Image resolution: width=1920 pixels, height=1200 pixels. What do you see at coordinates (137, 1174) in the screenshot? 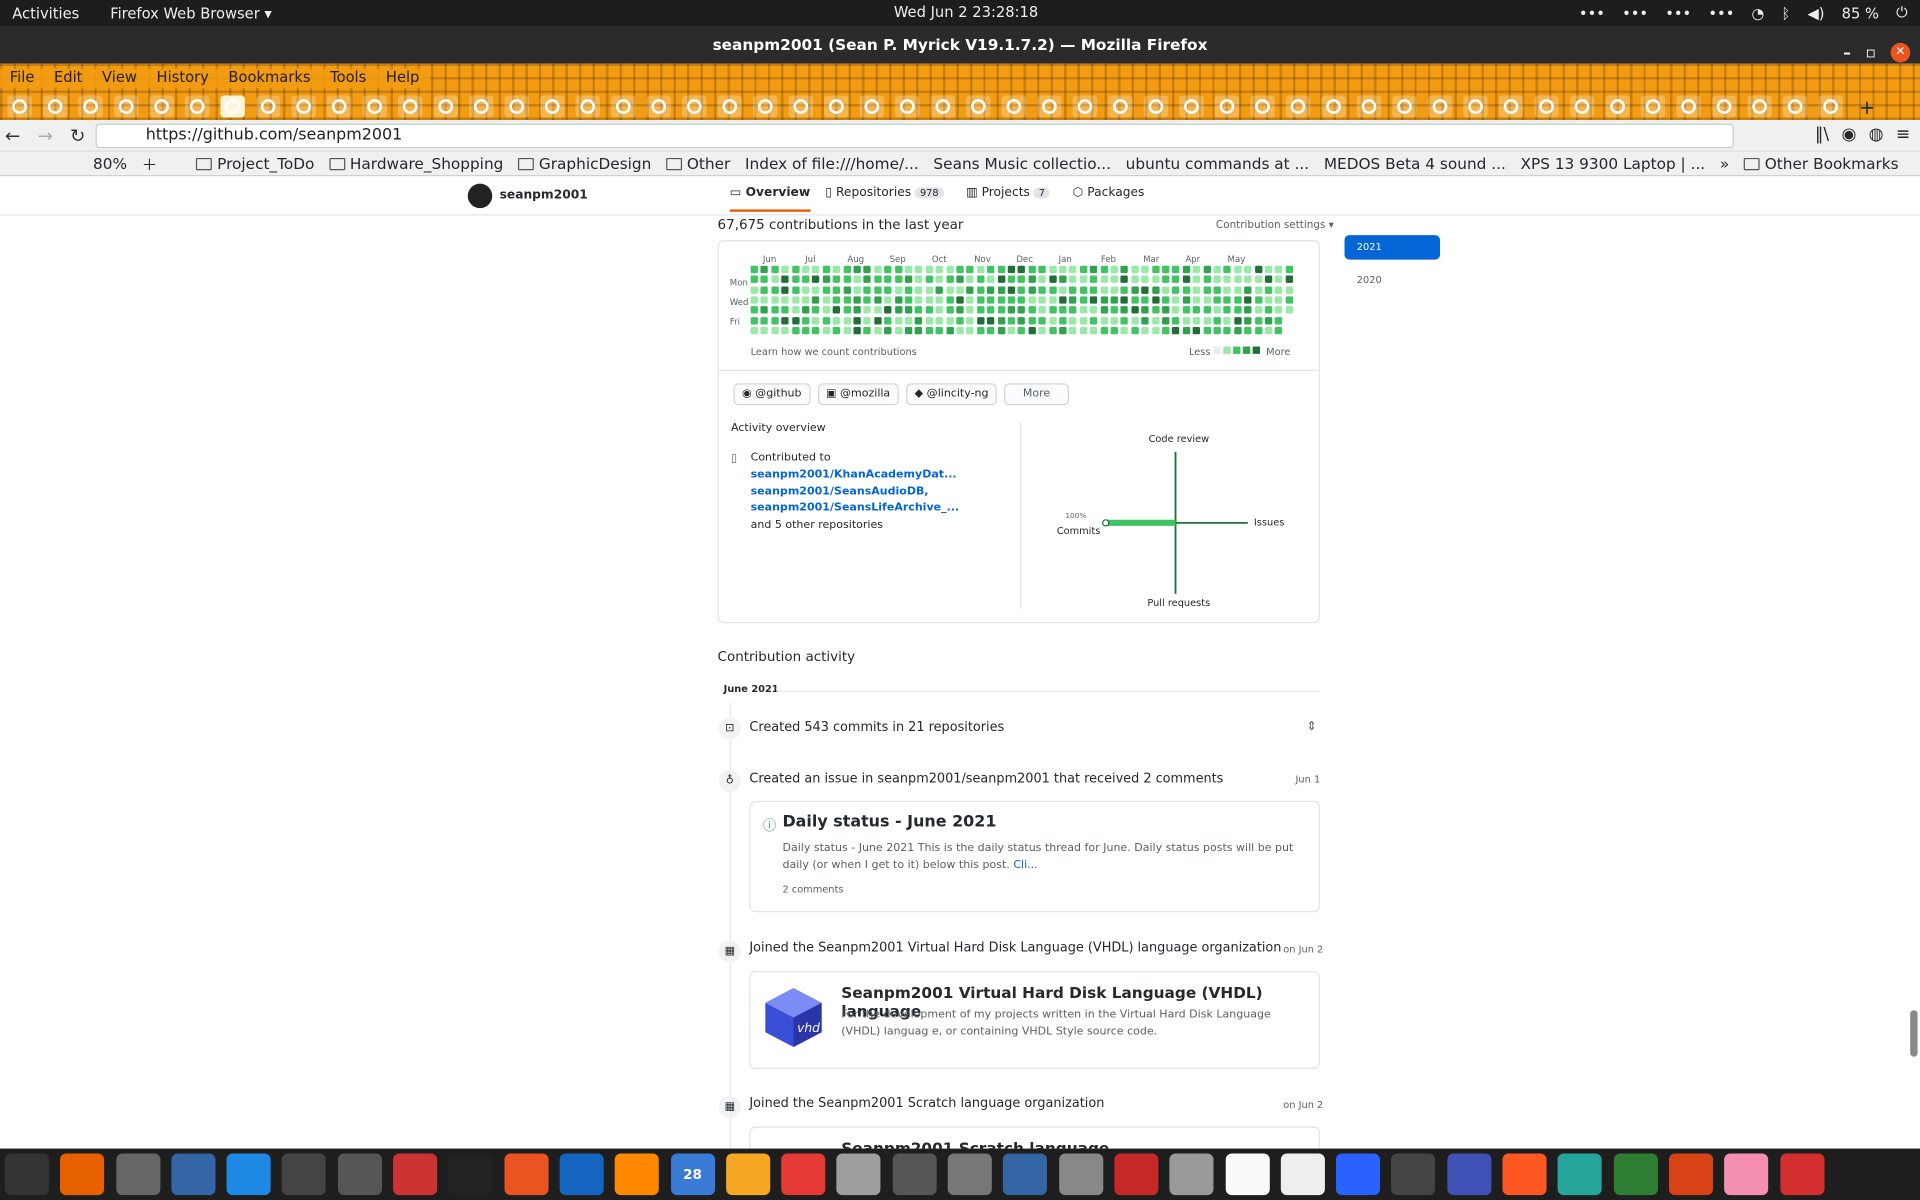
I see `files-icon` at bounding box center [137, 1174].